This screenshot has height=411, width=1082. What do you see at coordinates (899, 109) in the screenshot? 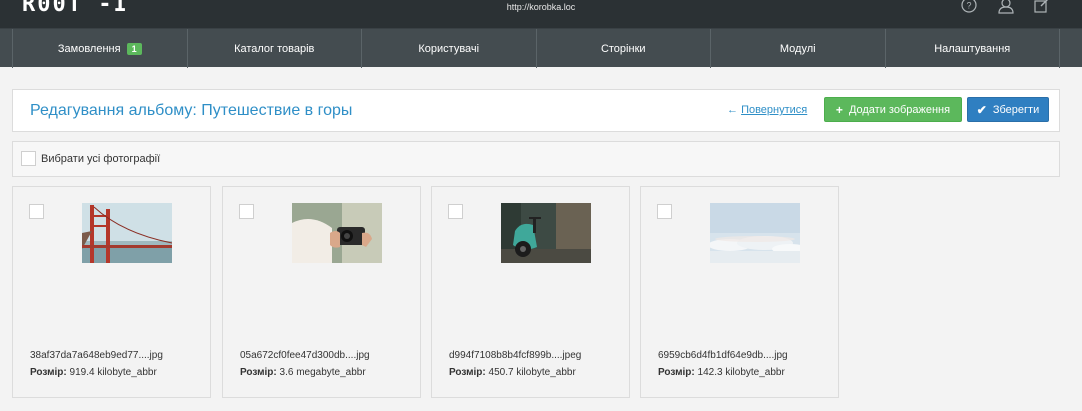
I see `add-image-label: Додати зображення` at bounding box center [899, 109].